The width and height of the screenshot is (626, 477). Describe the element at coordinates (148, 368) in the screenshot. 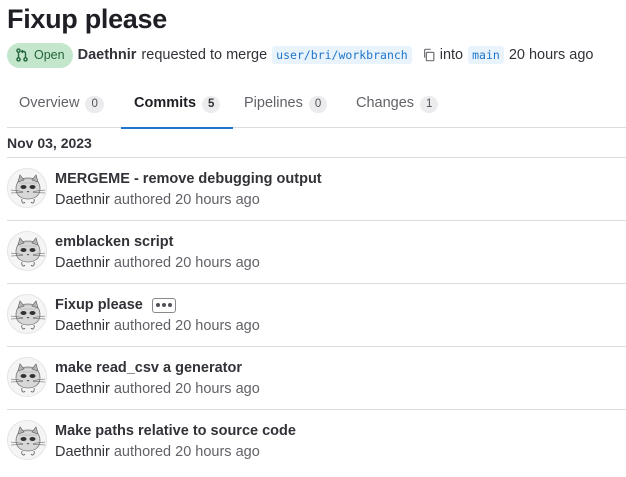

I see `commit-title: make read_csv a generator` at that location.